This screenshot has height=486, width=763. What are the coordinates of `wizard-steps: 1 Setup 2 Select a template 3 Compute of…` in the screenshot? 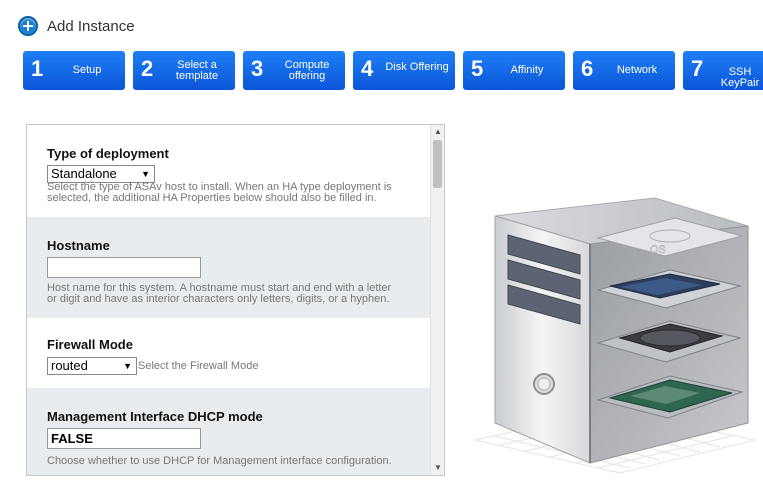 It's located at (393, 70).